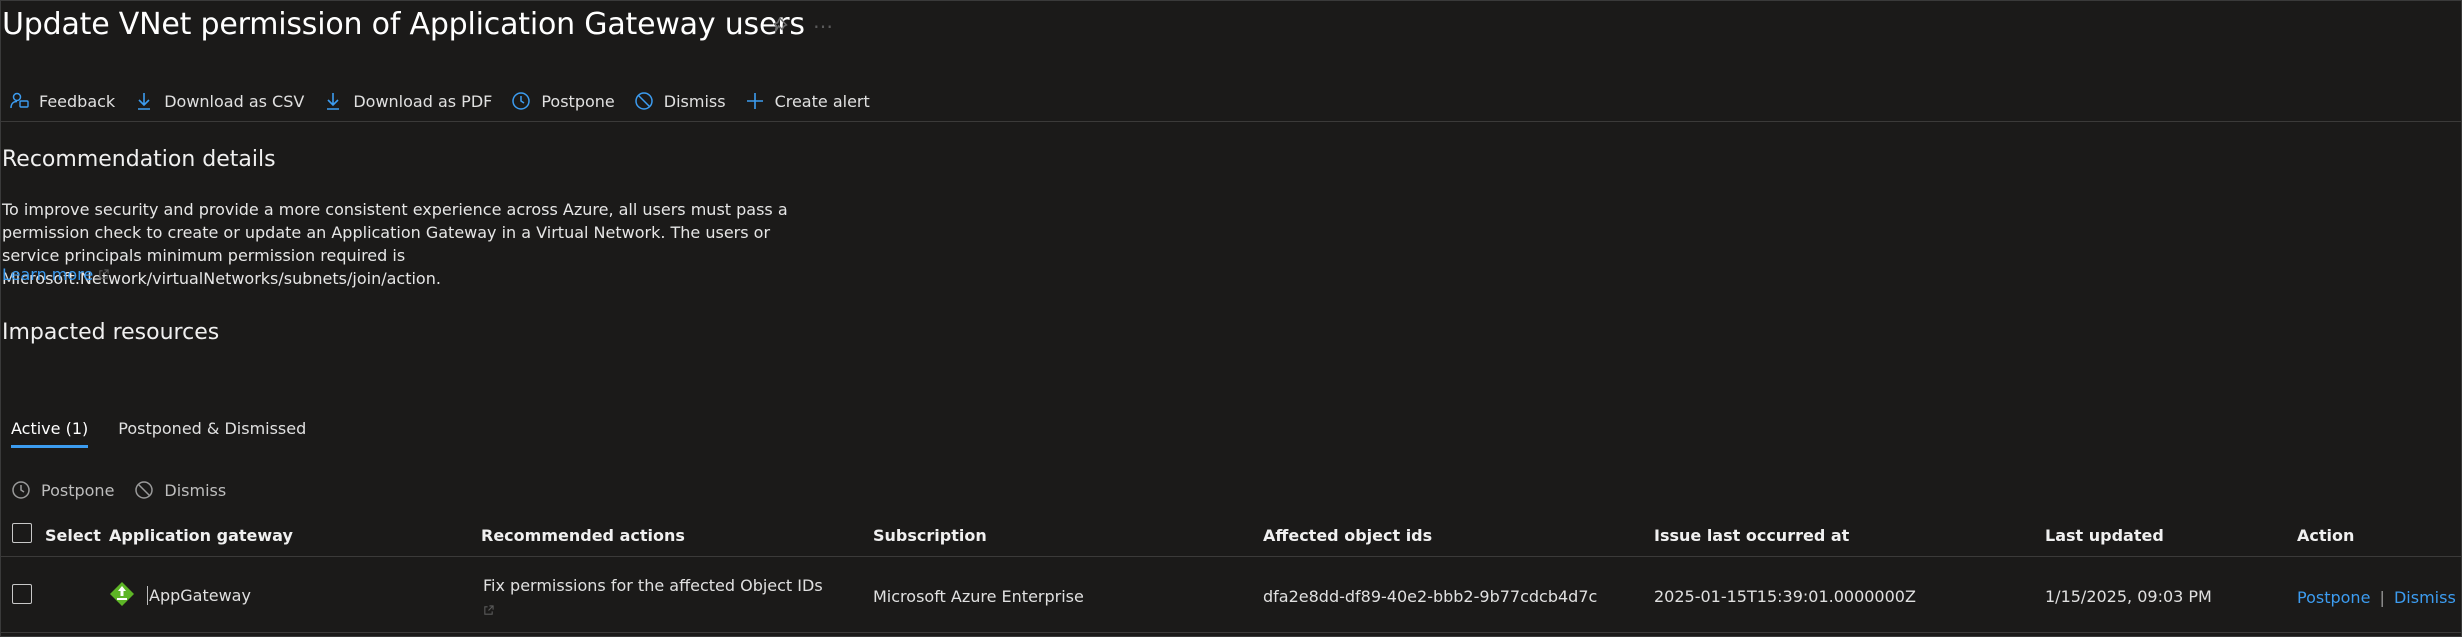 The image size is (2462, 637). Describe the element at coordinates (754, 101) in the screenshot. I see `plus-icon` at that location.